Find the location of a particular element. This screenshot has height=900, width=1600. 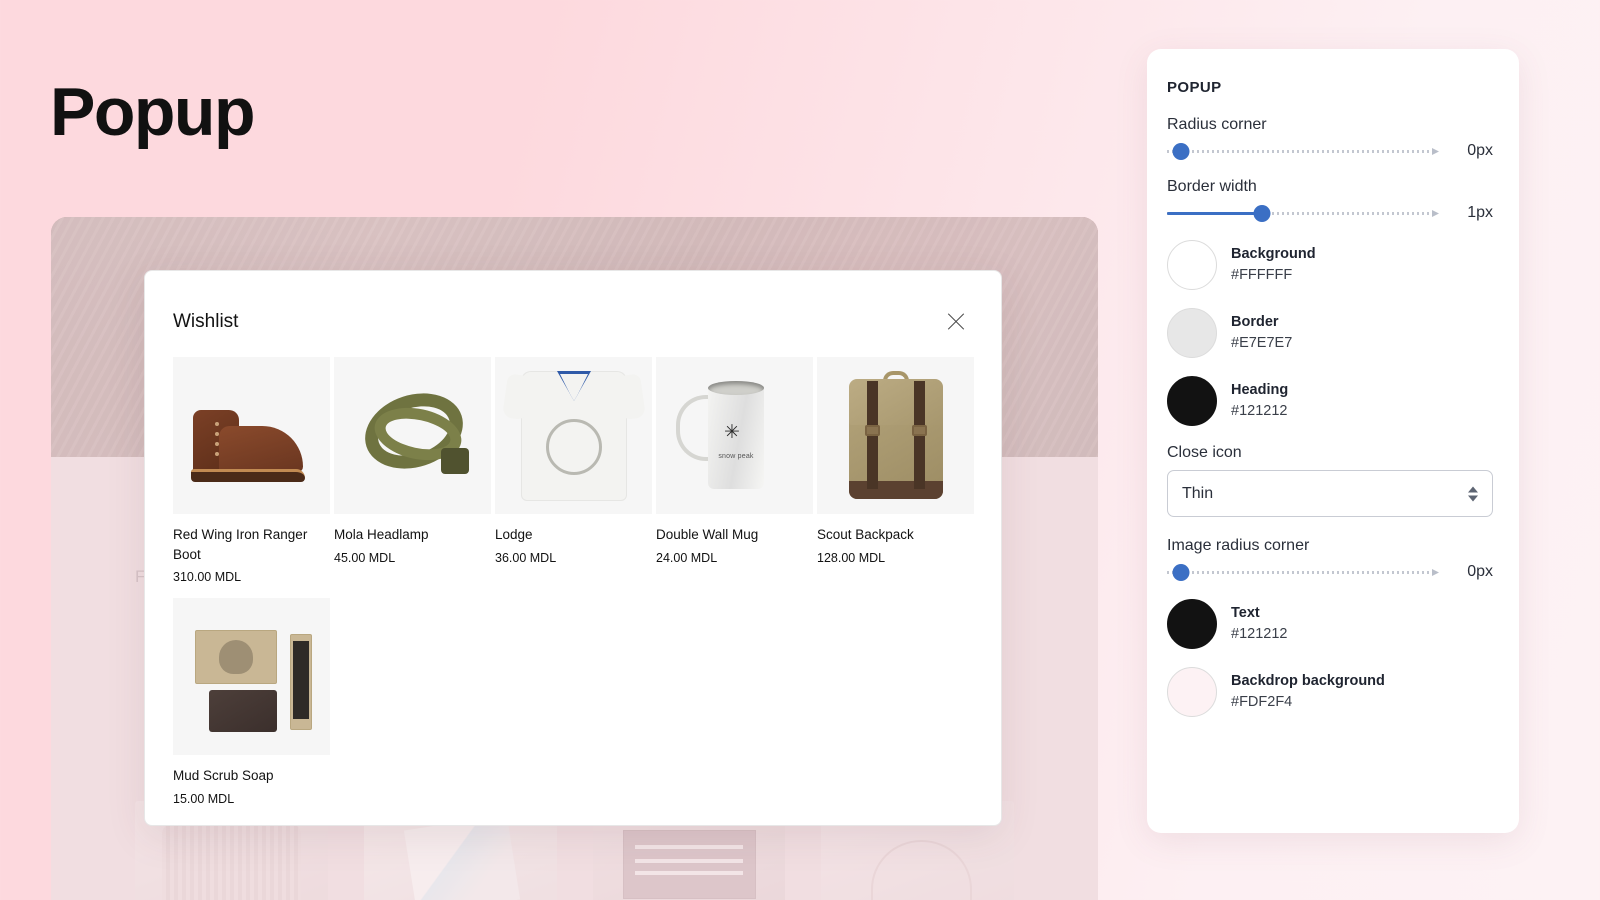

backpack-icon is located at coordinates (896, 435).